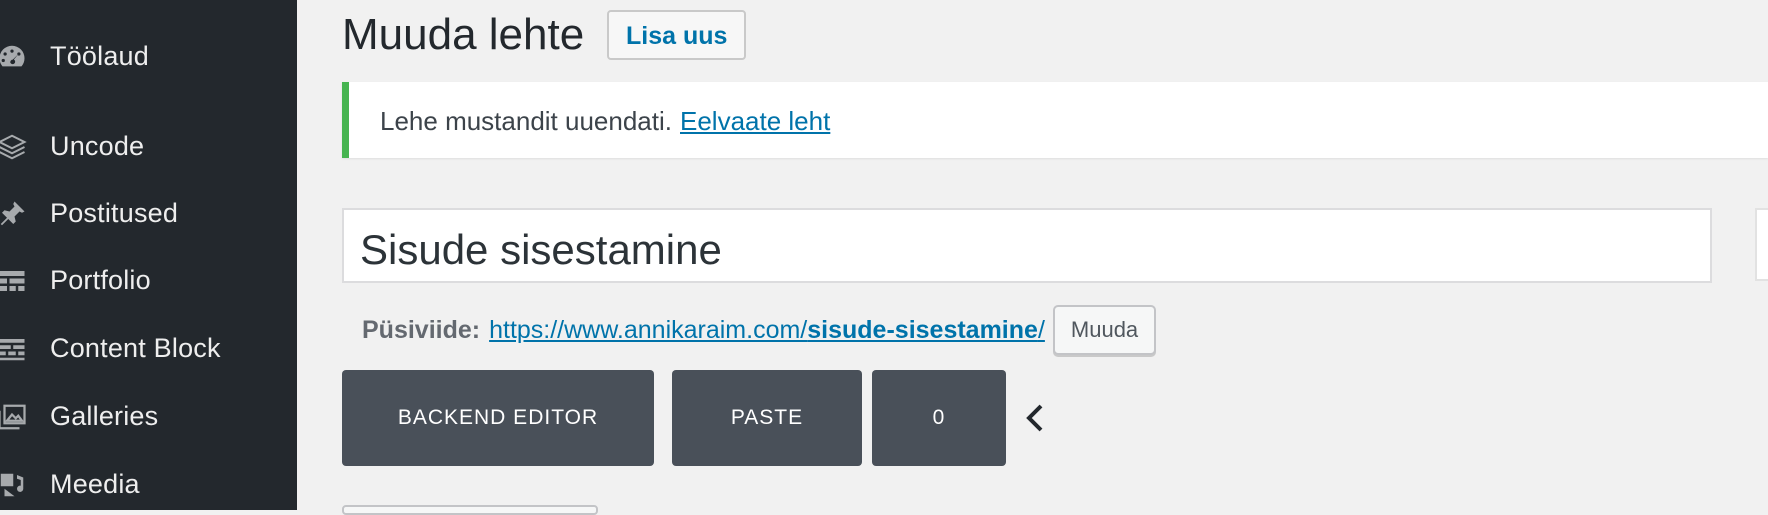 This screenshot has width=1768, height=515. Describe the element at coordinates (114, 212) in the screenshot. I see `sidebar-item-label: Postitused` at that location.